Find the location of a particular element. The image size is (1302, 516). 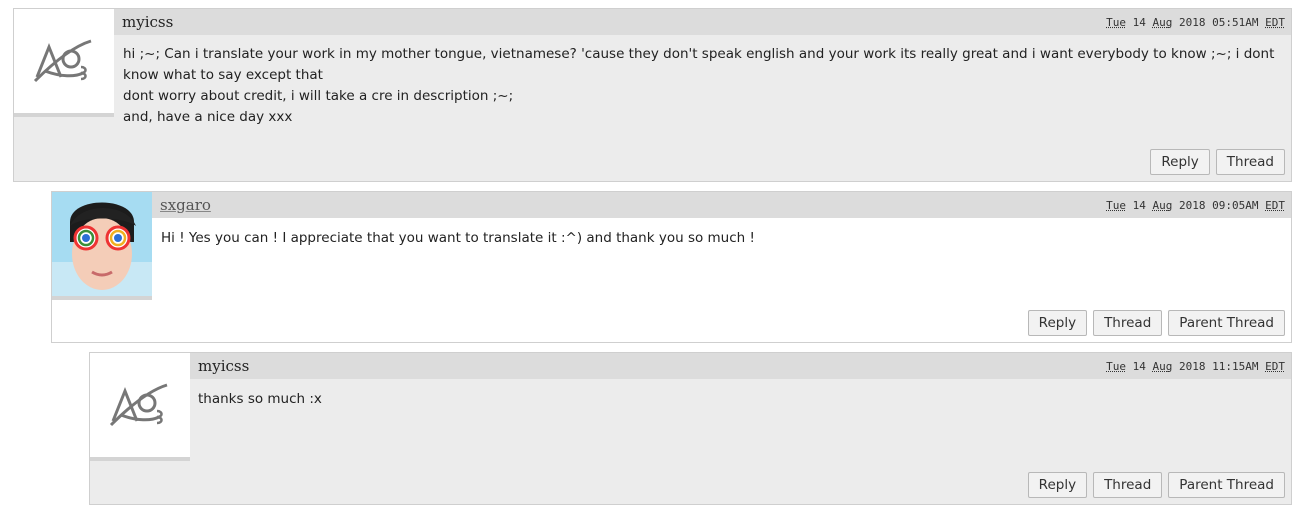

user-avatar is located at coordinates (102, 246).